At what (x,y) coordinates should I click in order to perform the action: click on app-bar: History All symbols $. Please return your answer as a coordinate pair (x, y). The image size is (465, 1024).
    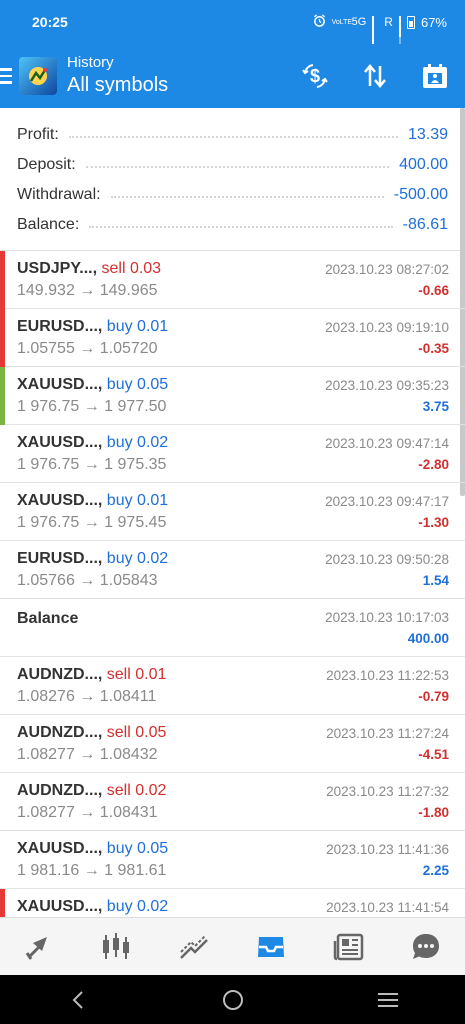
    Looking at the image, I should click on (232, 76).